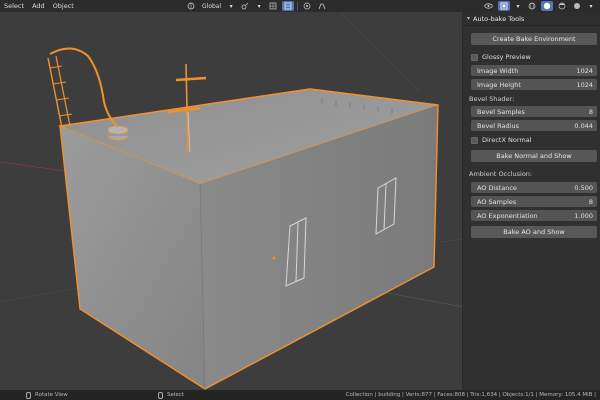 This screenshot has width=600, height=400. Describe the element at coordinates (175, 395) in the screenshot. I see `select-label: Select` at that location.